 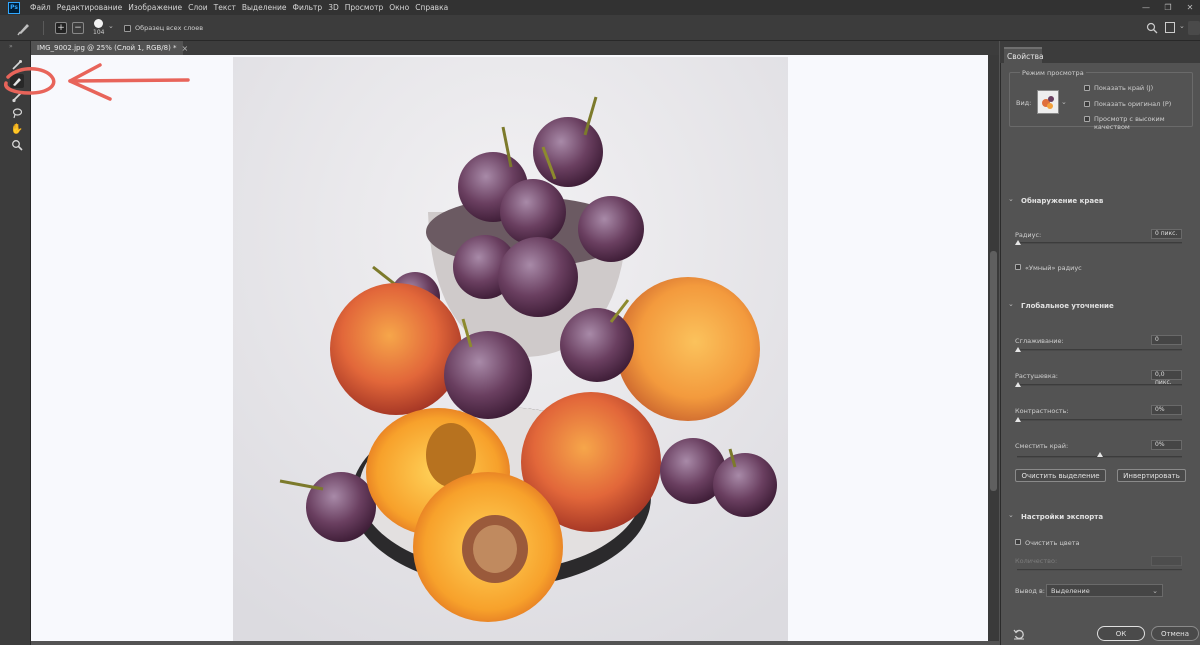 I want to click on feather-field: 0,0 пикс., so click(x=1166, y=378).